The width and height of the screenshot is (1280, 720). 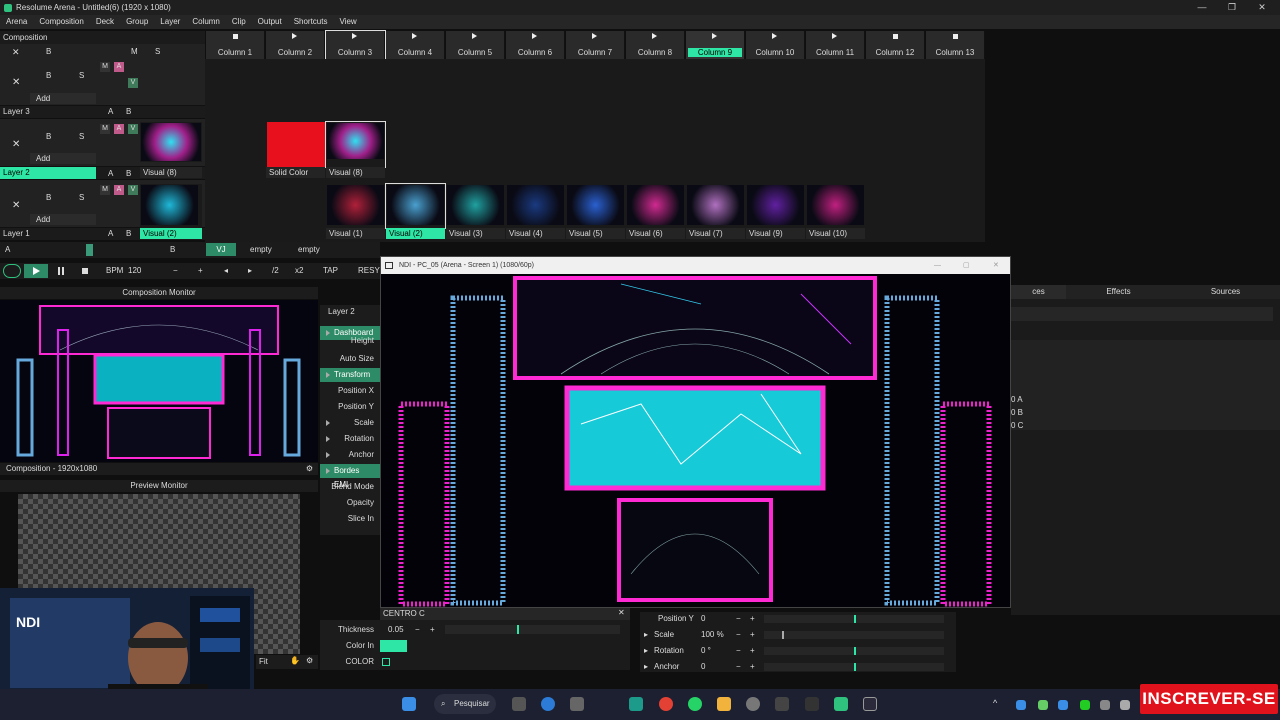 What do you see at coordinates (128, 234) in the screenshot?
I see `layer-1-b-label: B` at bounding box center [128, 234].